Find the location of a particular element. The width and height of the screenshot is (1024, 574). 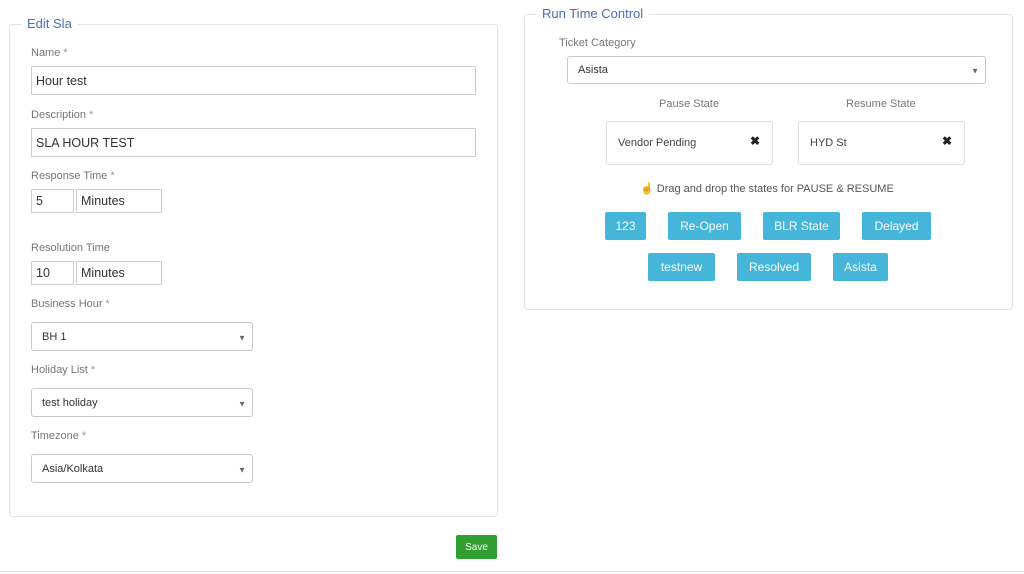

timezone-label-text: Timezone is located at coordinates (55, 436).